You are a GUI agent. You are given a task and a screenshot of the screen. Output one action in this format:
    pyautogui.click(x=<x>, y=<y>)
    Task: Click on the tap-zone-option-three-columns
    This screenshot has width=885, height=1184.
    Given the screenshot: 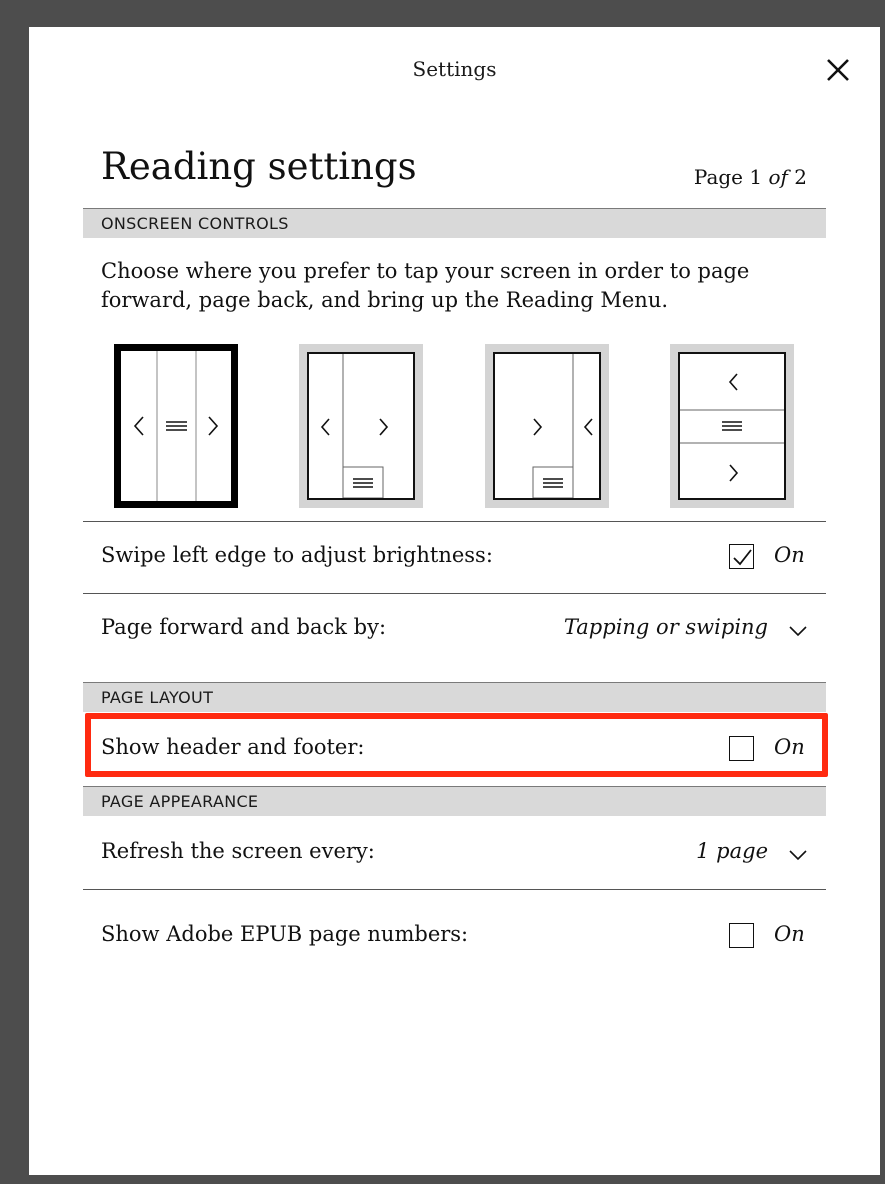 What is the action you would take?
    pyautogui.click(x=176, y=426)
    